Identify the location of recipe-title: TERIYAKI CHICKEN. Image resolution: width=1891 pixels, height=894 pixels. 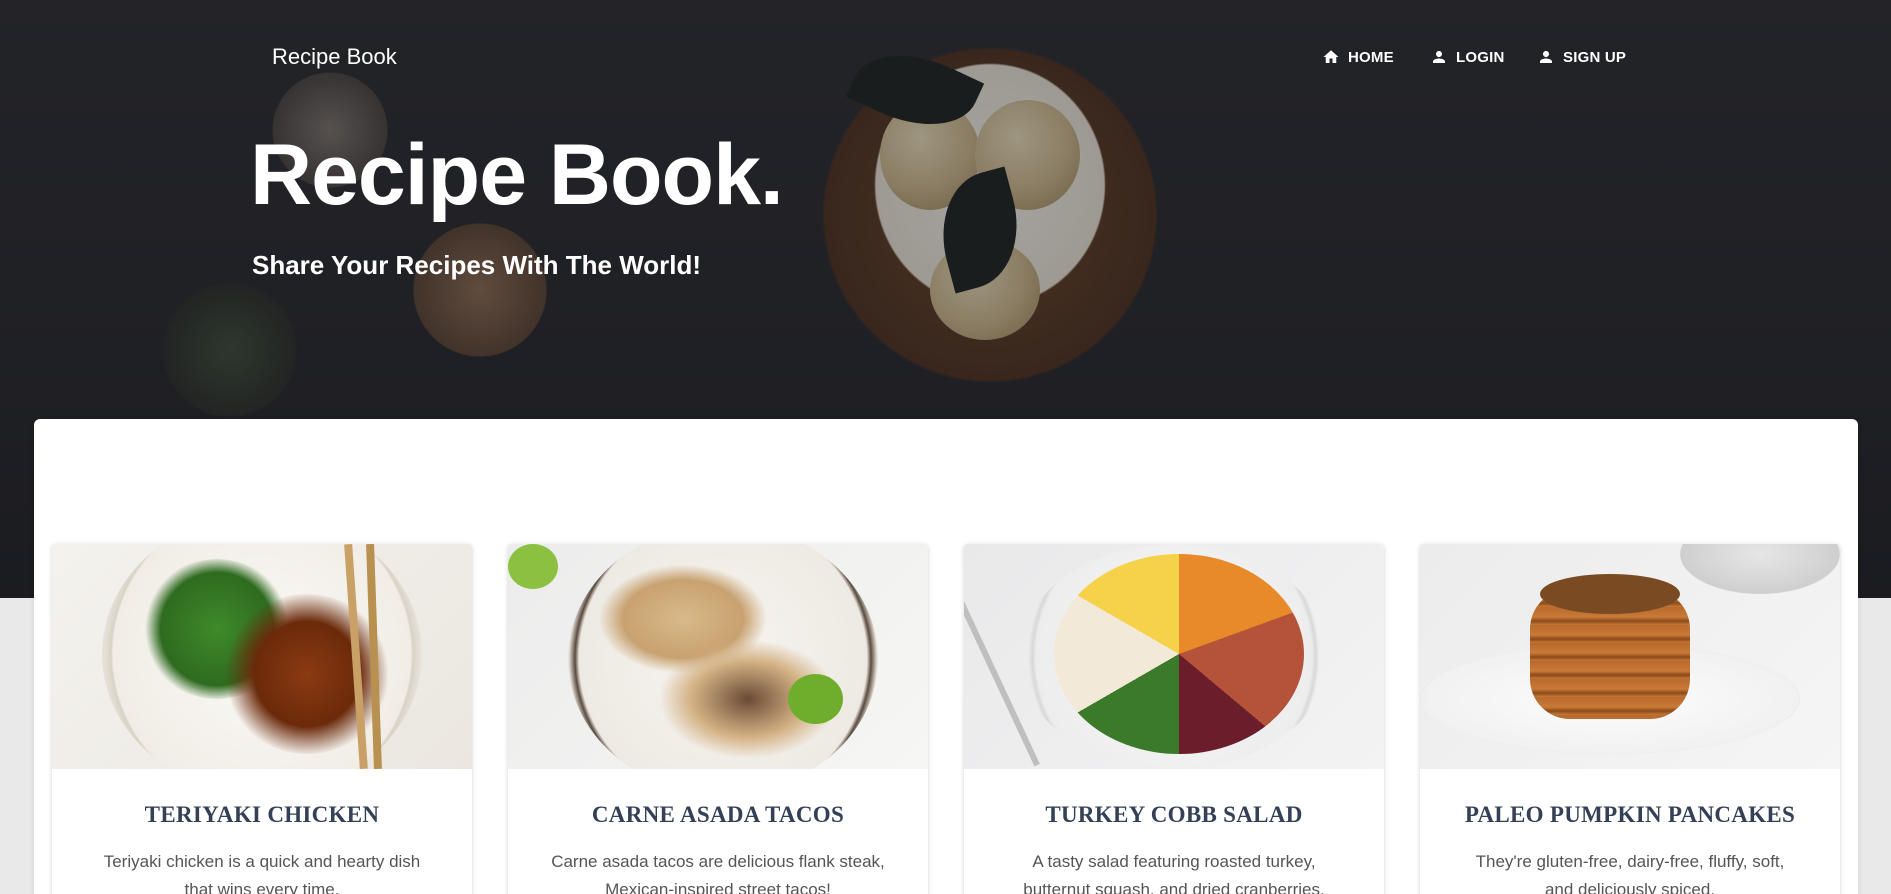
(262, 815).